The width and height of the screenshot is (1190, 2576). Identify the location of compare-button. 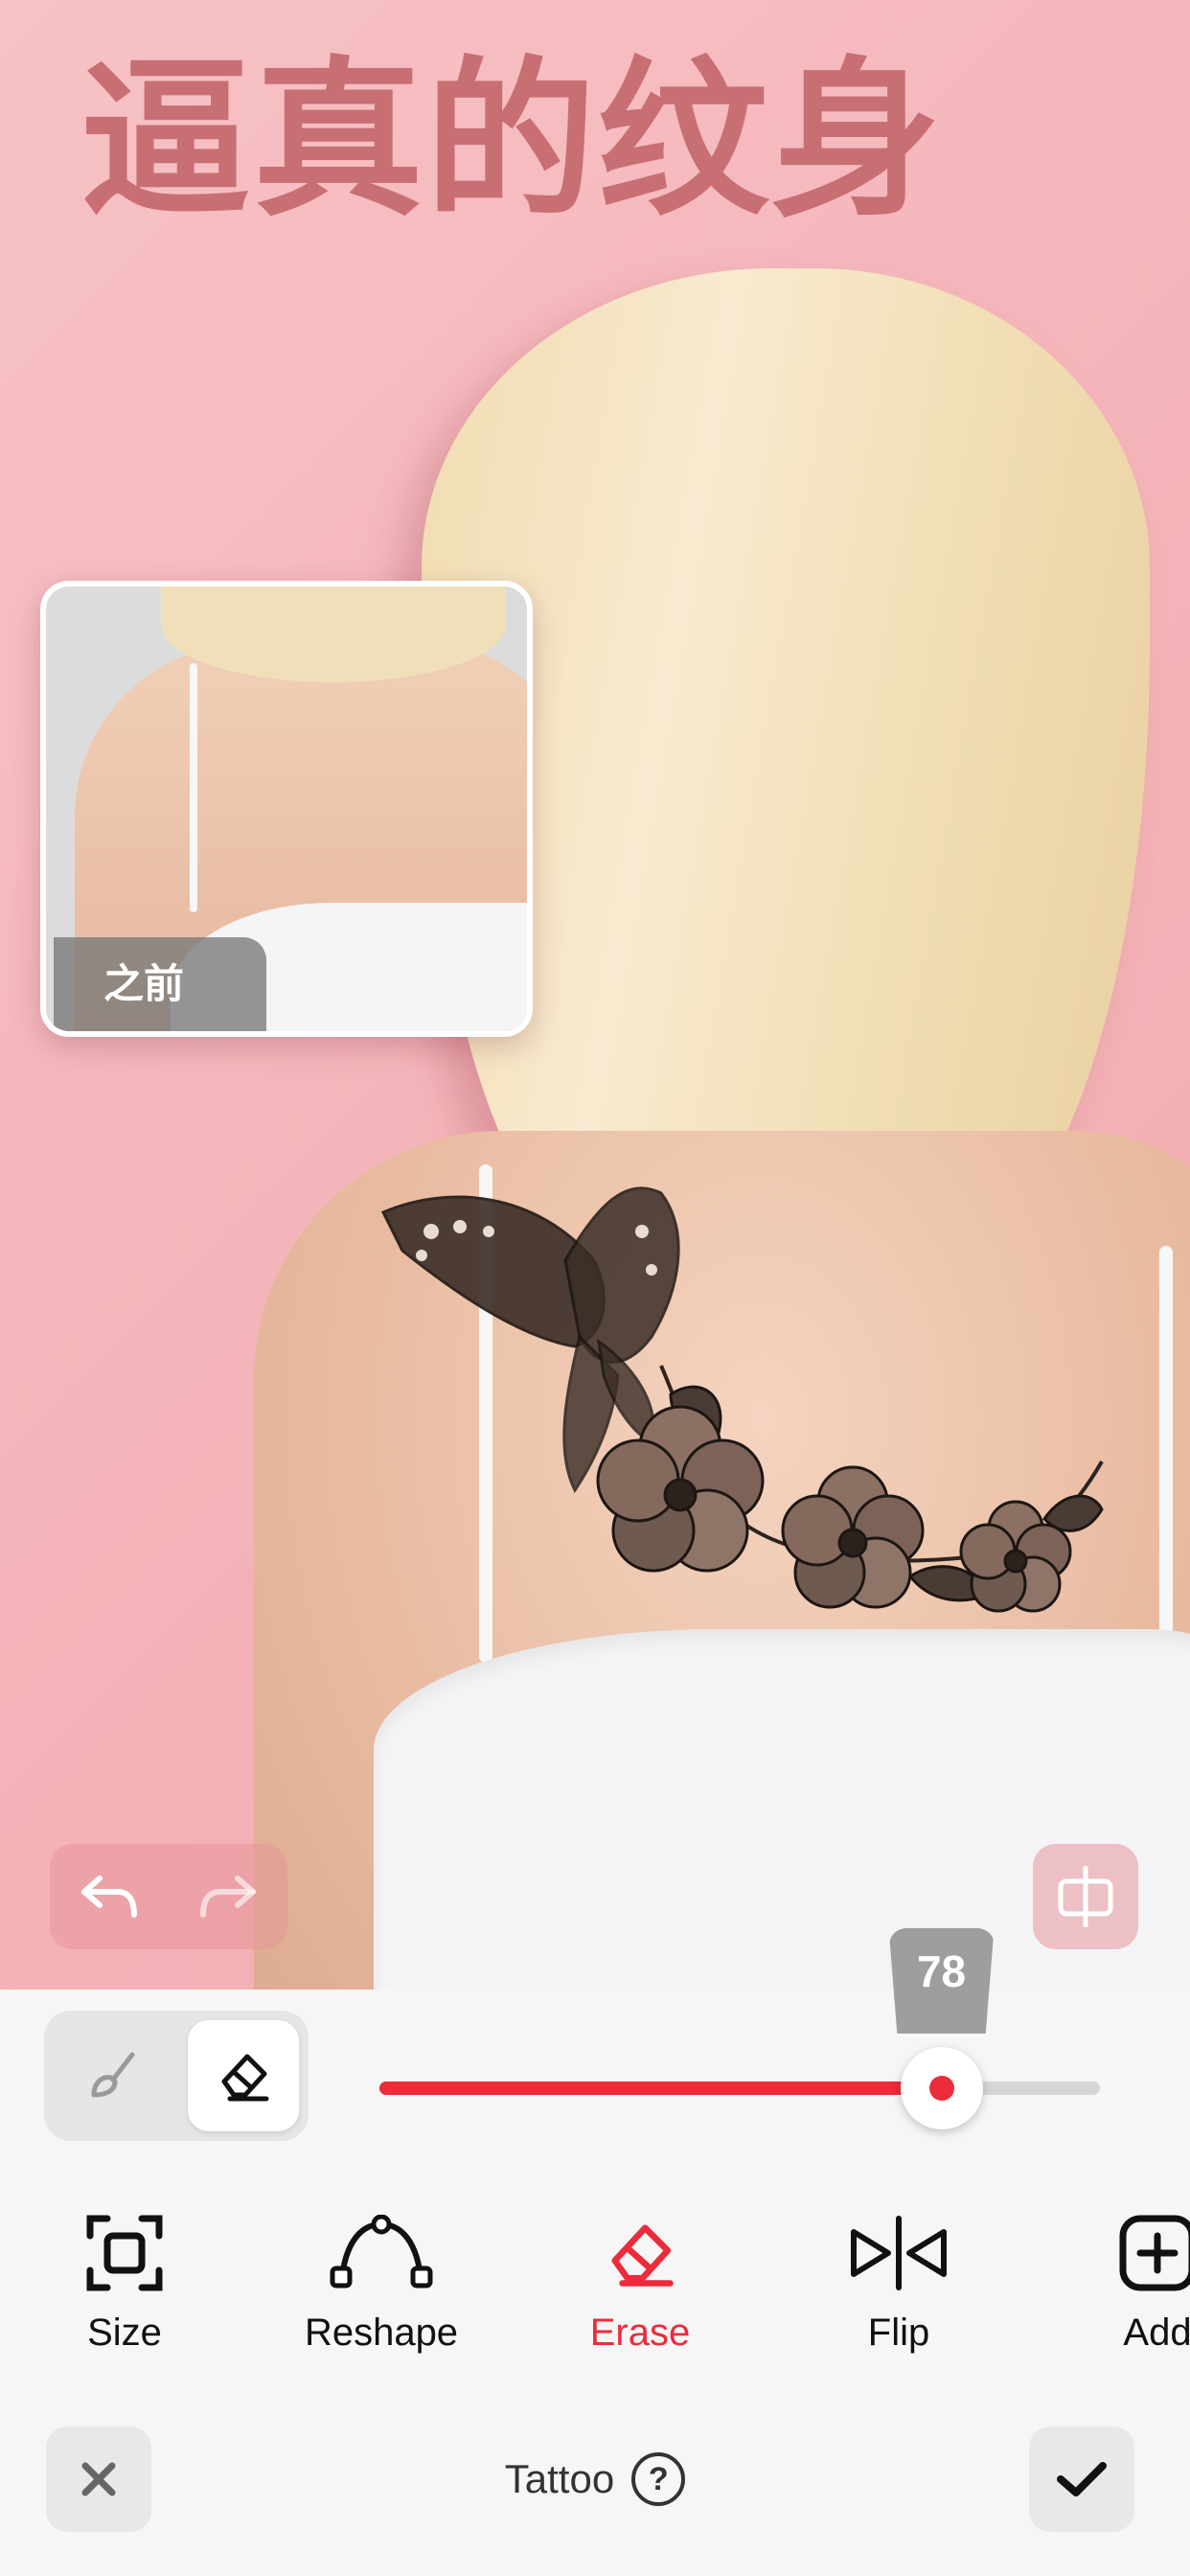
(1085, 1896).